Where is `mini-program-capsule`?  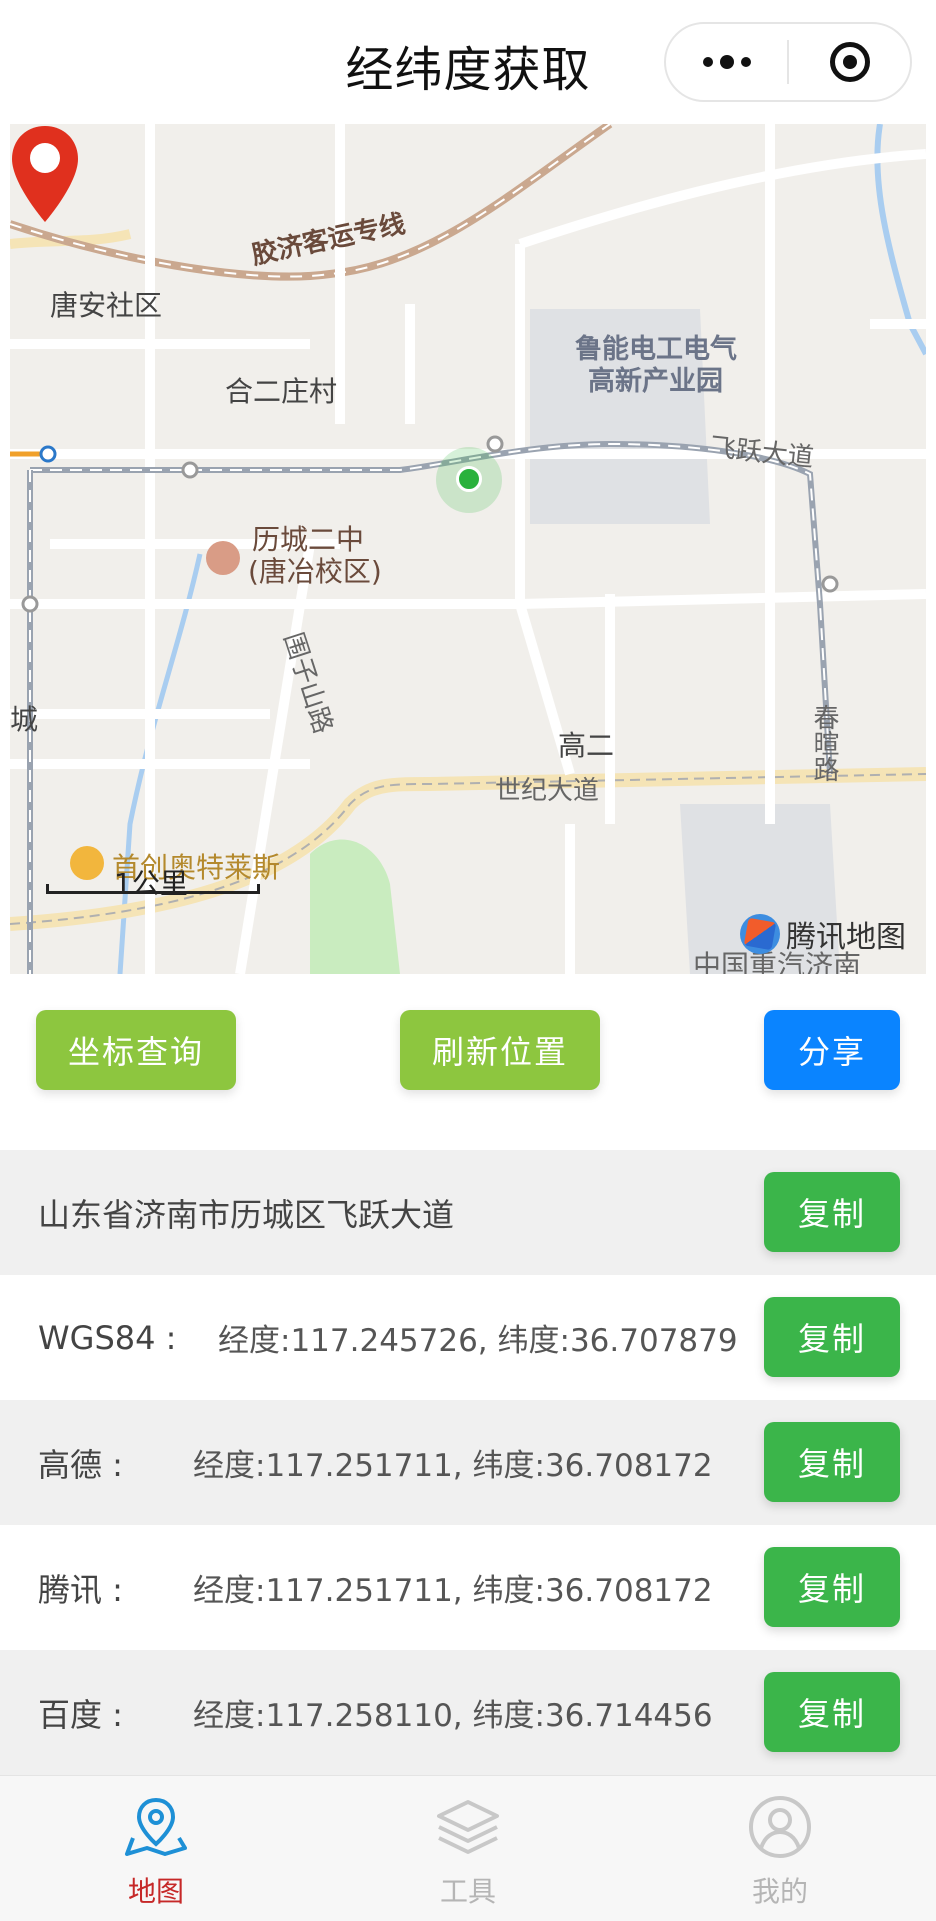
mini-program-capsule is located at coordinates (788, 62).